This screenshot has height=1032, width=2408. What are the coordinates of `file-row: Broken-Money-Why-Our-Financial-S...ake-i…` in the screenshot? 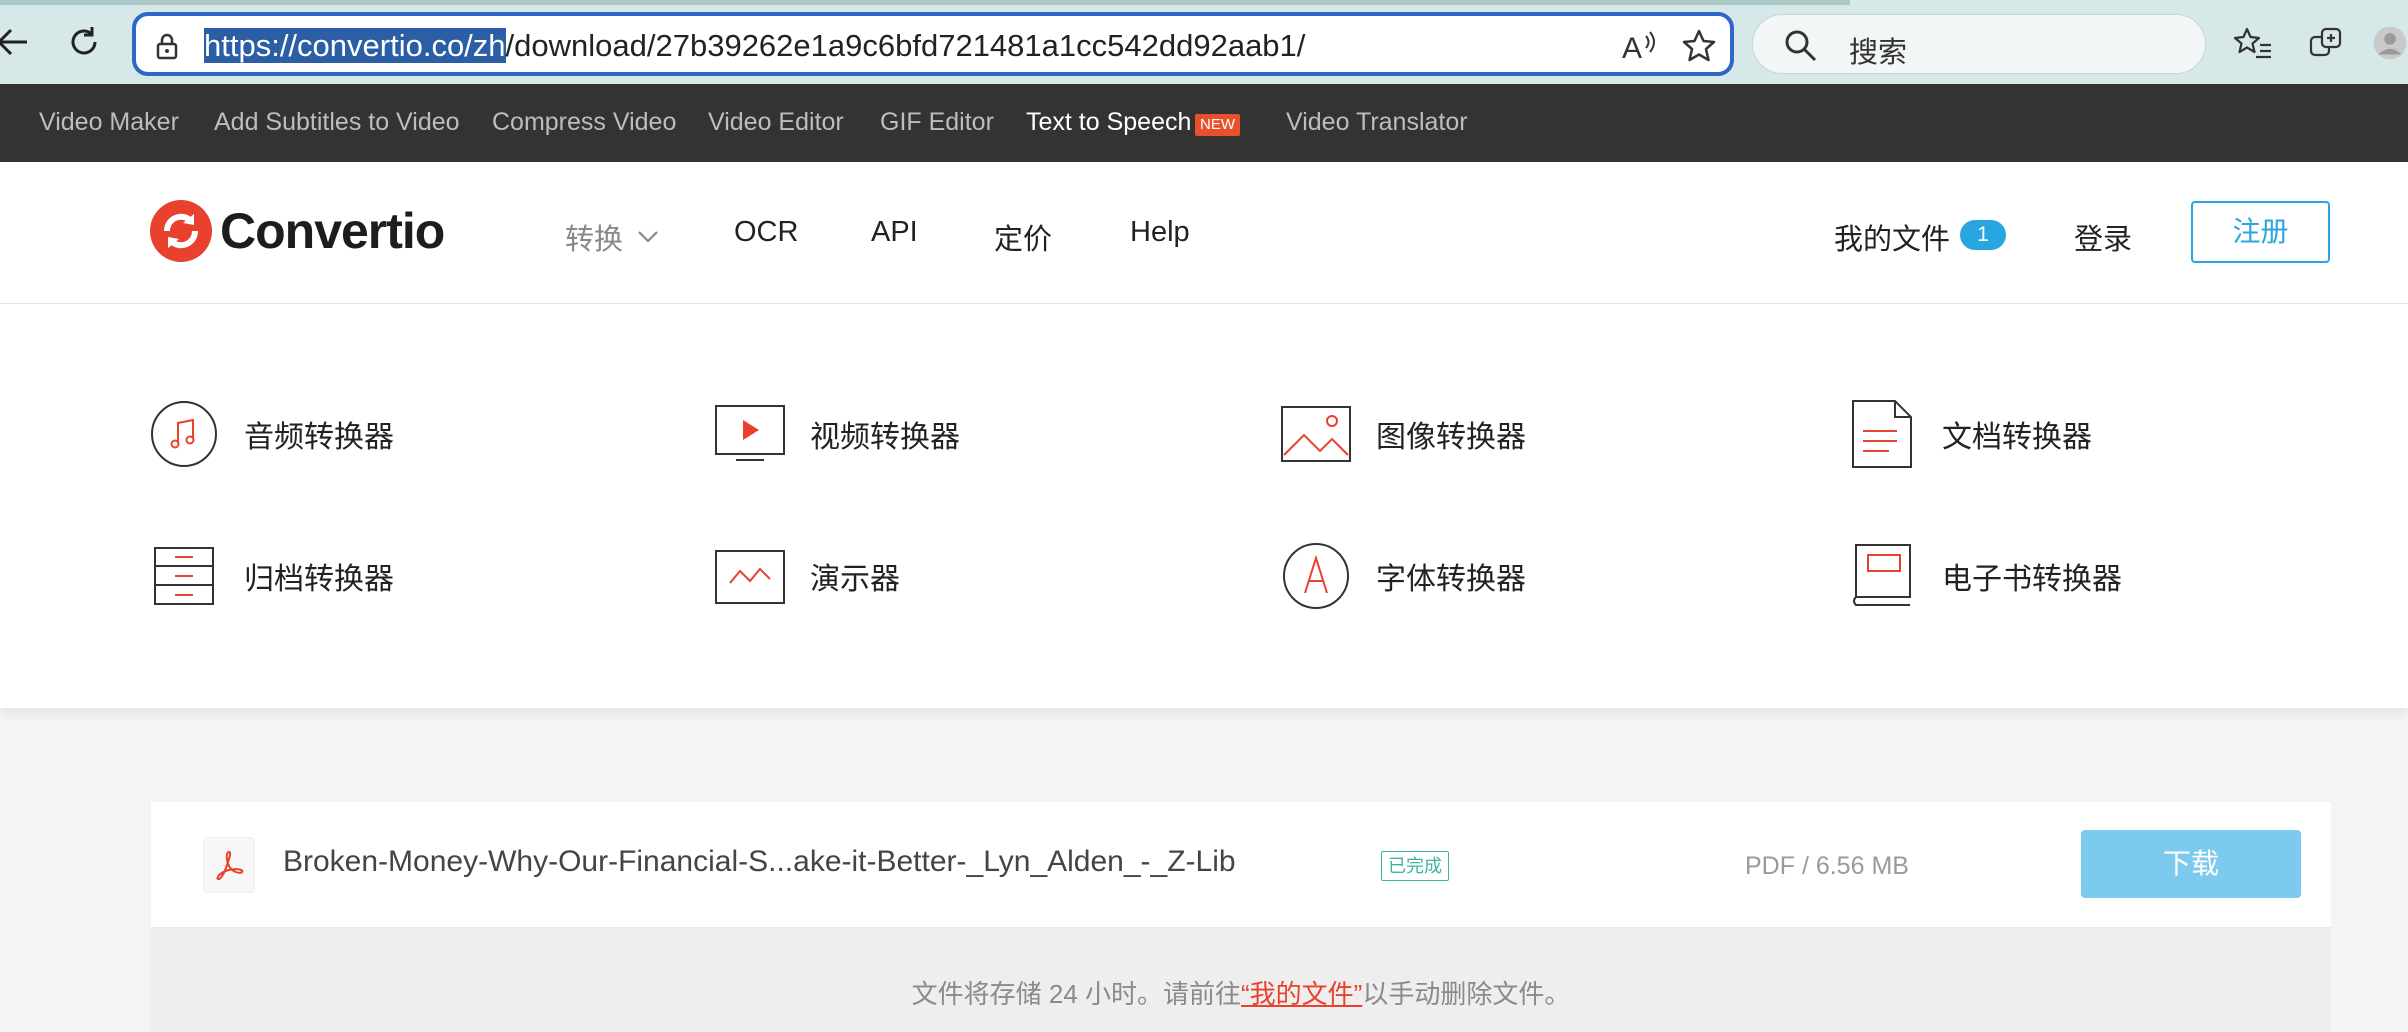 It's located at (1241, 865).